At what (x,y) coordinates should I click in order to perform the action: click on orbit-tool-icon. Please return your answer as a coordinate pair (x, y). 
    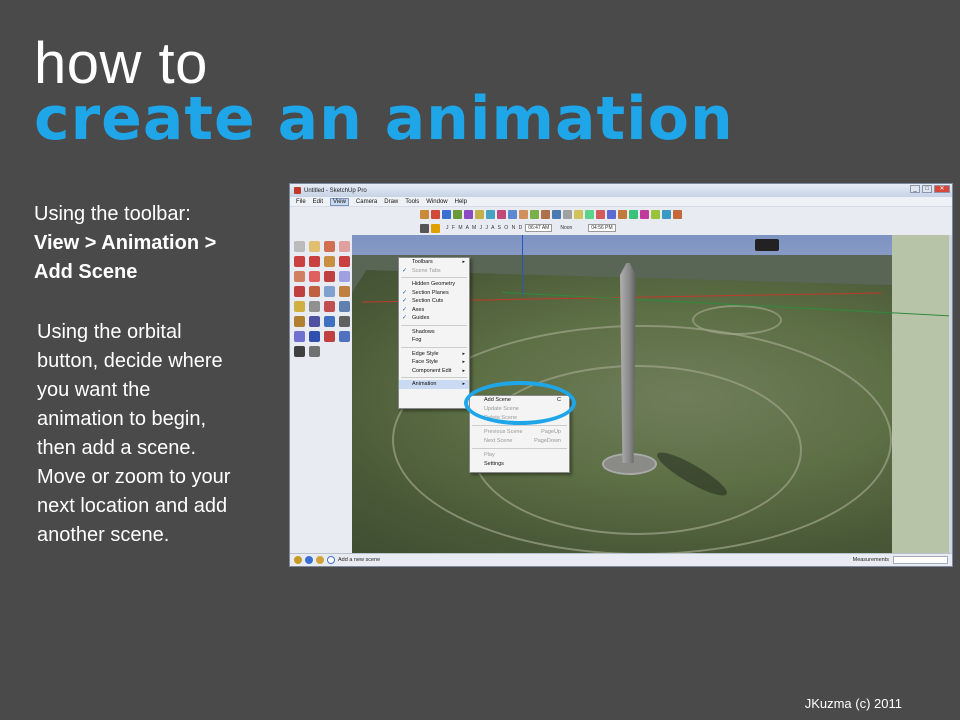
    Looking at the image, I should click on (329, 321).